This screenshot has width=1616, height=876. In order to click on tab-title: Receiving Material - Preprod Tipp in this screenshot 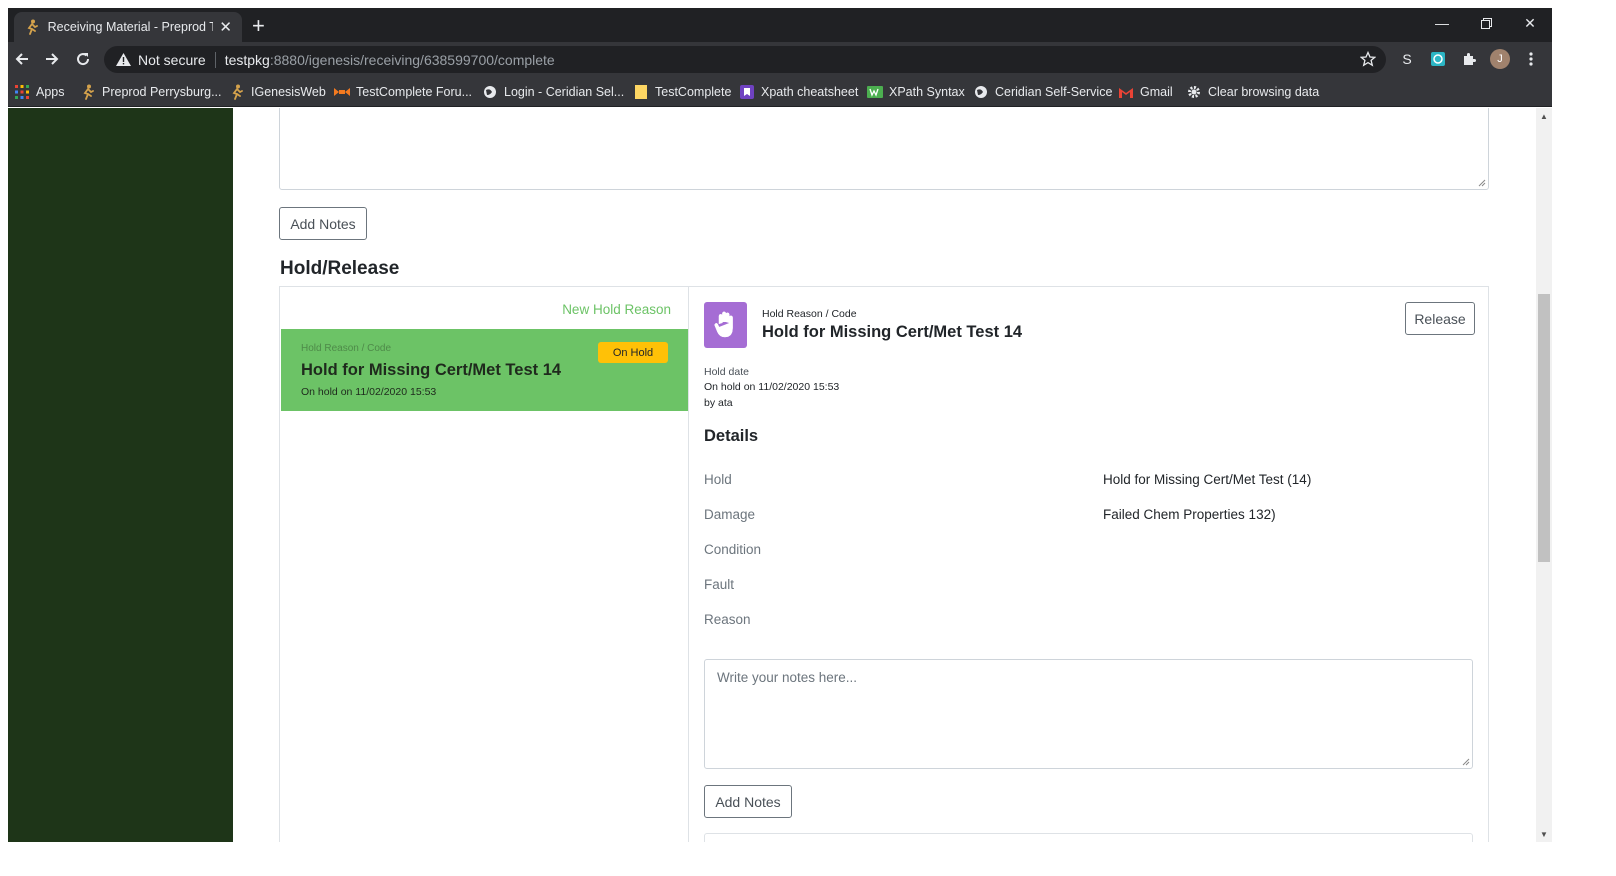, I will do `click(130, 27)`.